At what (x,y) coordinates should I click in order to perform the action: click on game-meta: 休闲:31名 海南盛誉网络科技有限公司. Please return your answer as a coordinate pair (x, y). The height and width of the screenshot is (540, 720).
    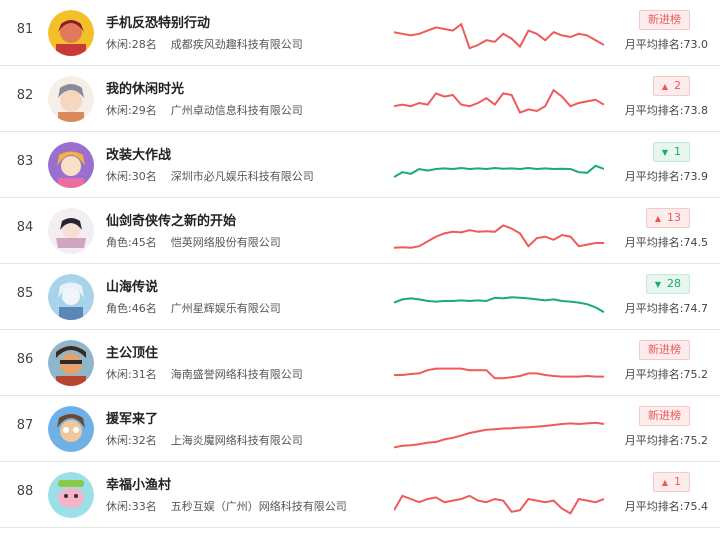
    Looking at the image, I should click on (204, 374).